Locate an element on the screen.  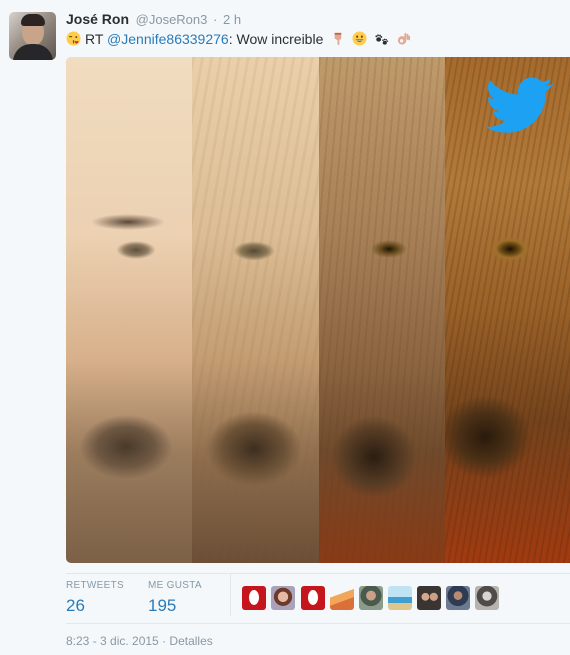
tweet-text: RT @Jennife86339276: Wow increible is located at coordinates (238, 39).